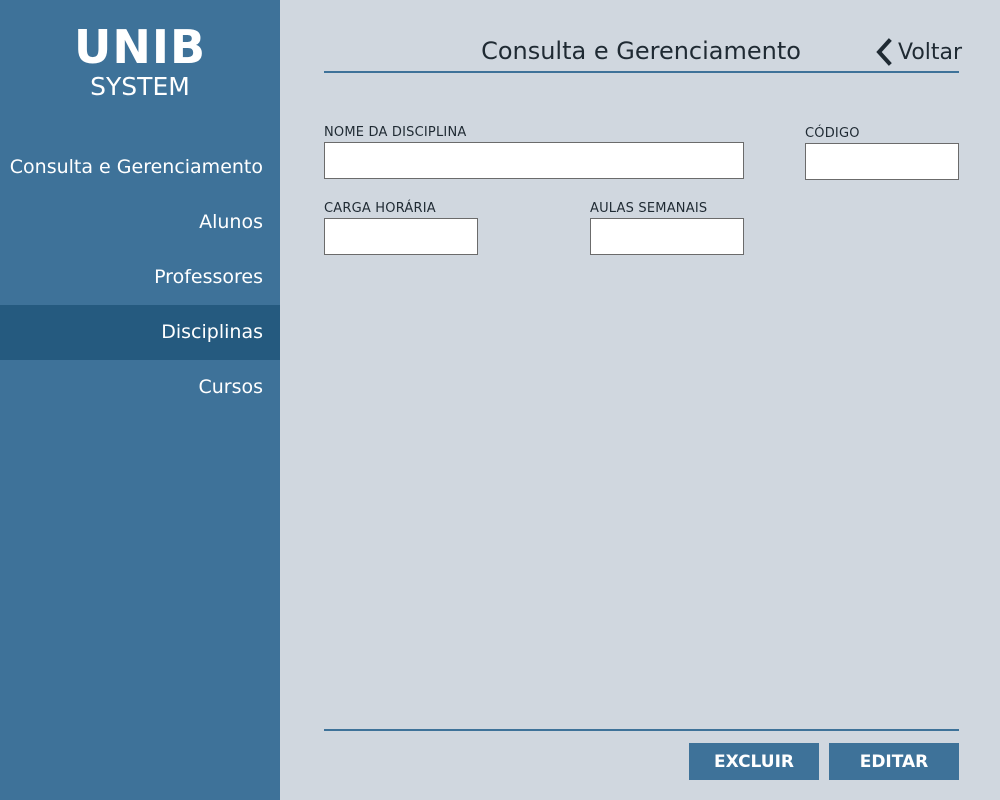 The width and height of the screenshot is (1000, 800). I want to click on nome-disciplina-label: NOME DA DISCIPLINA, so click(395, 132).